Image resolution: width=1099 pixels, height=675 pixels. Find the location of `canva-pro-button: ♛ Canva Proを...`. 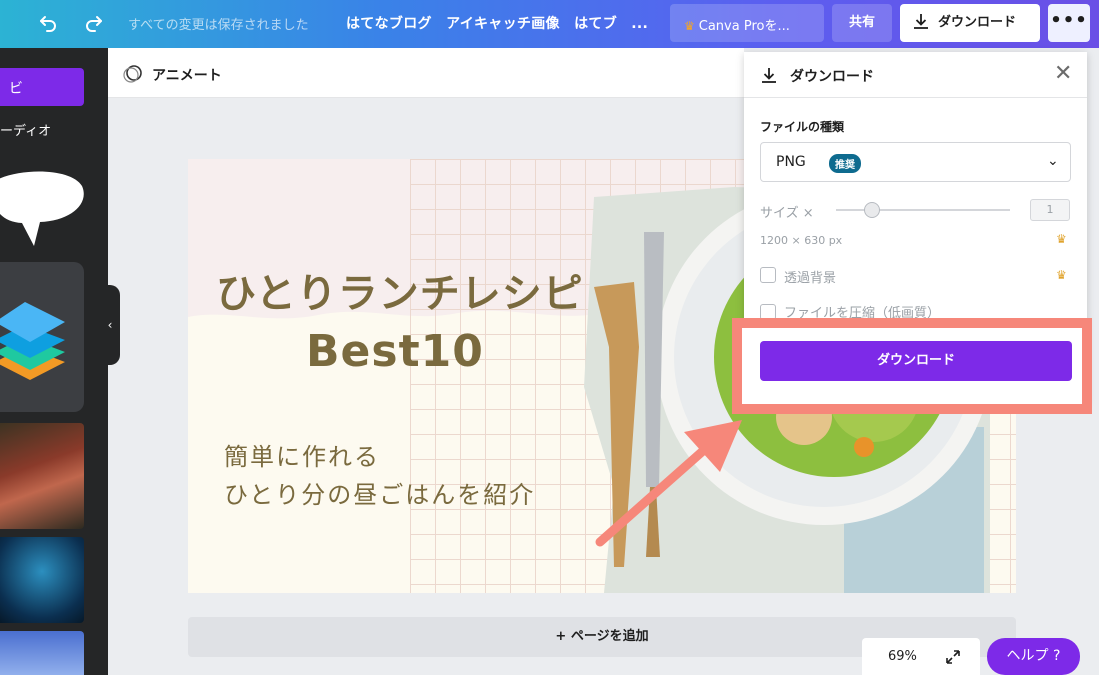

canva-pro-button: ♛ Canva Proを... is located at coordinates (747, 23).